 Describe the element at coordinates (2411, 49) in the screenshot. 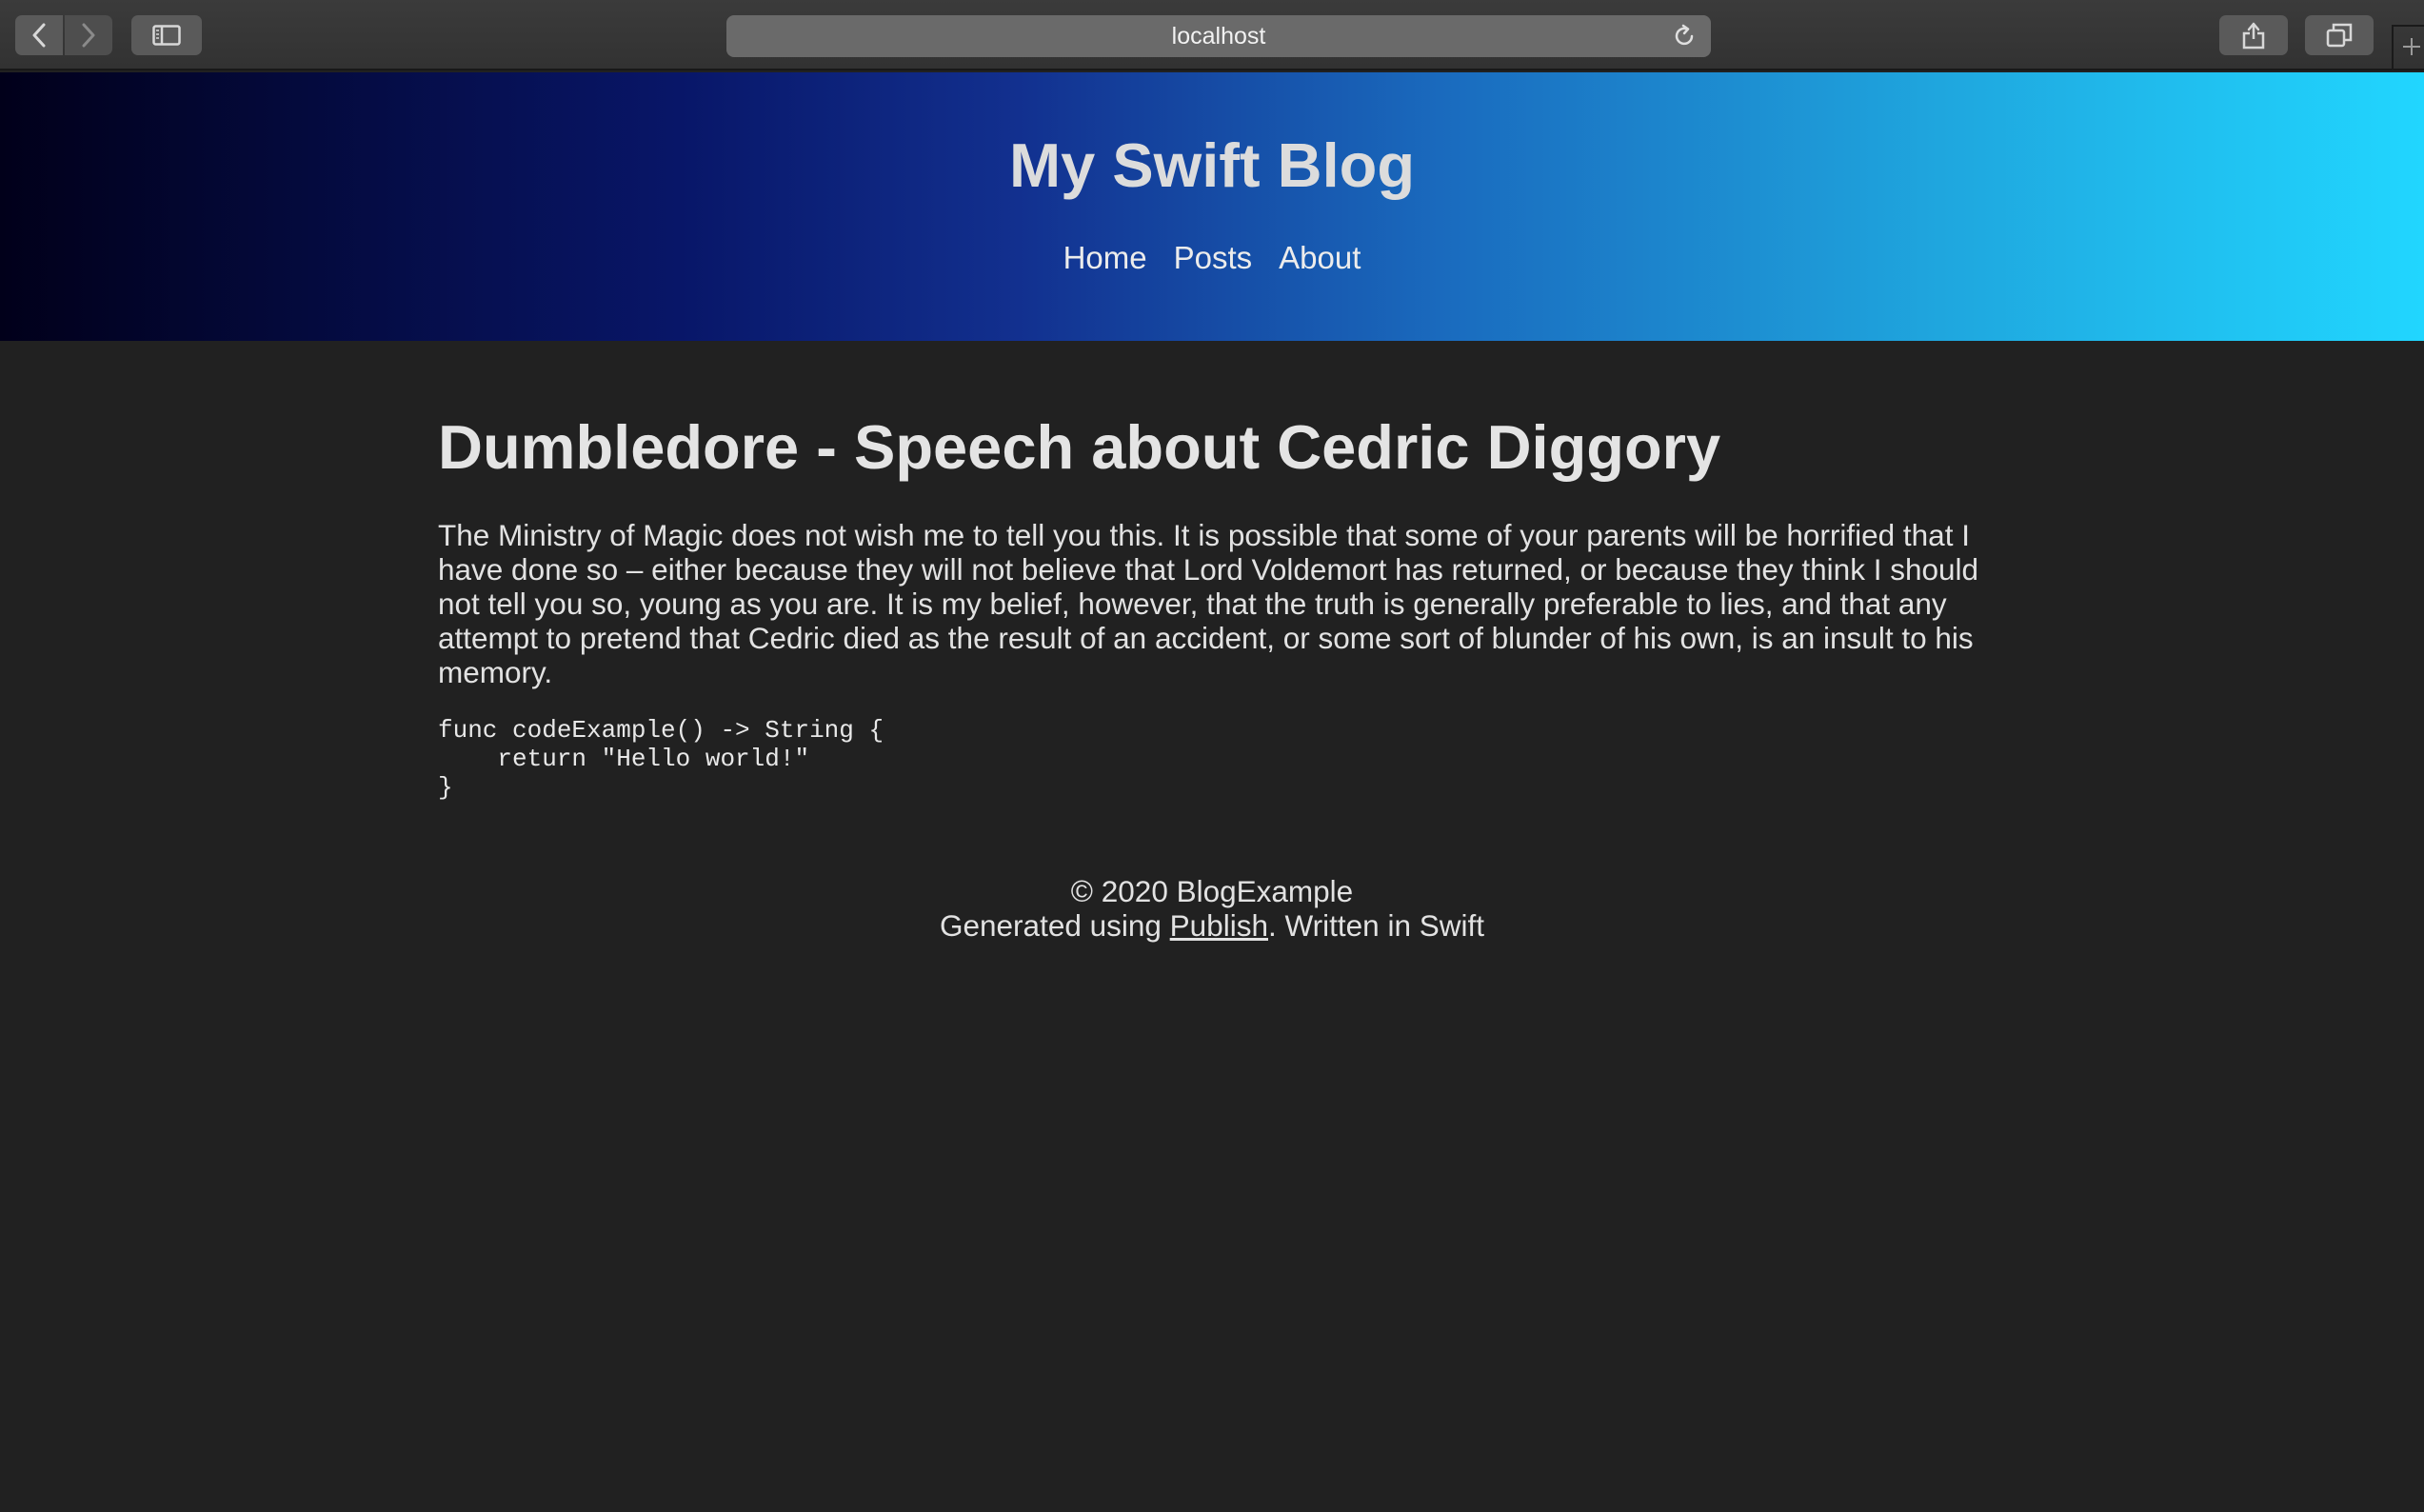

I see `plus-icon` at that location.